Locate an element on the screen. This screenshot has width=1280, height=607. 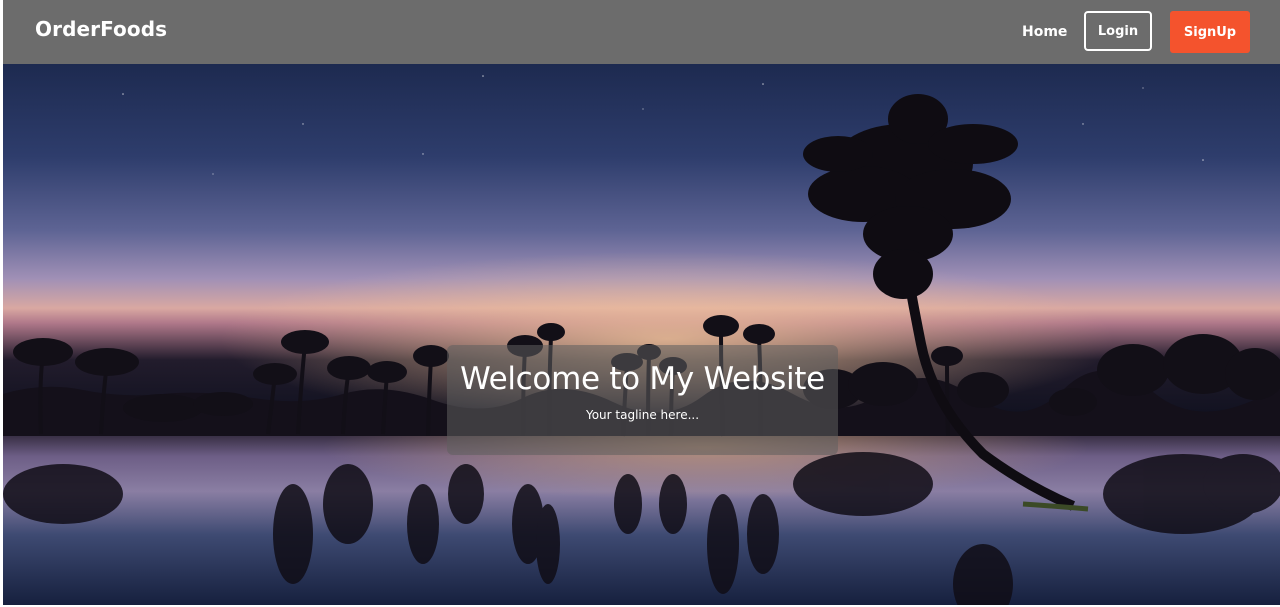
signup-button: SignUp is located at coordinates (1210, 32).